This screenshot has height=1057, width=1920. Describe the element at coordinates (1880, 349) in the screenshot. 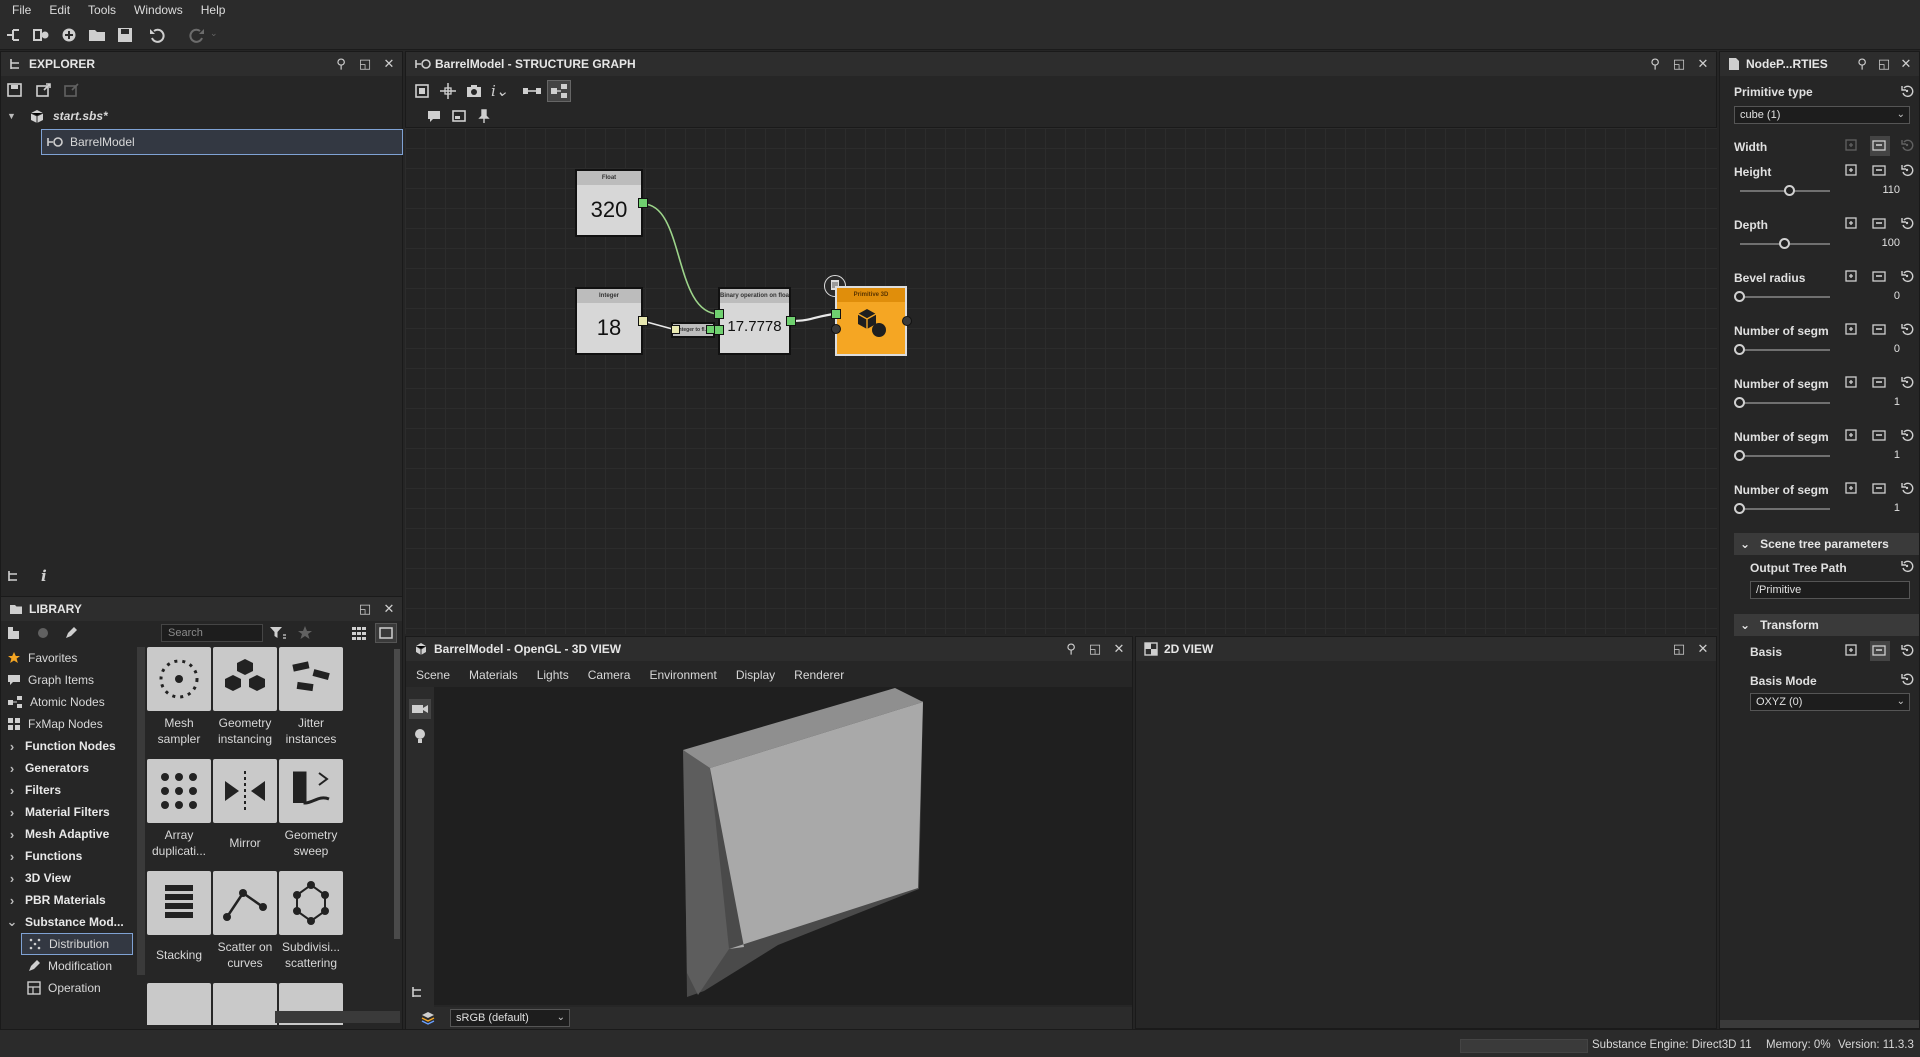

I see `parameter-value: 0` at that location.